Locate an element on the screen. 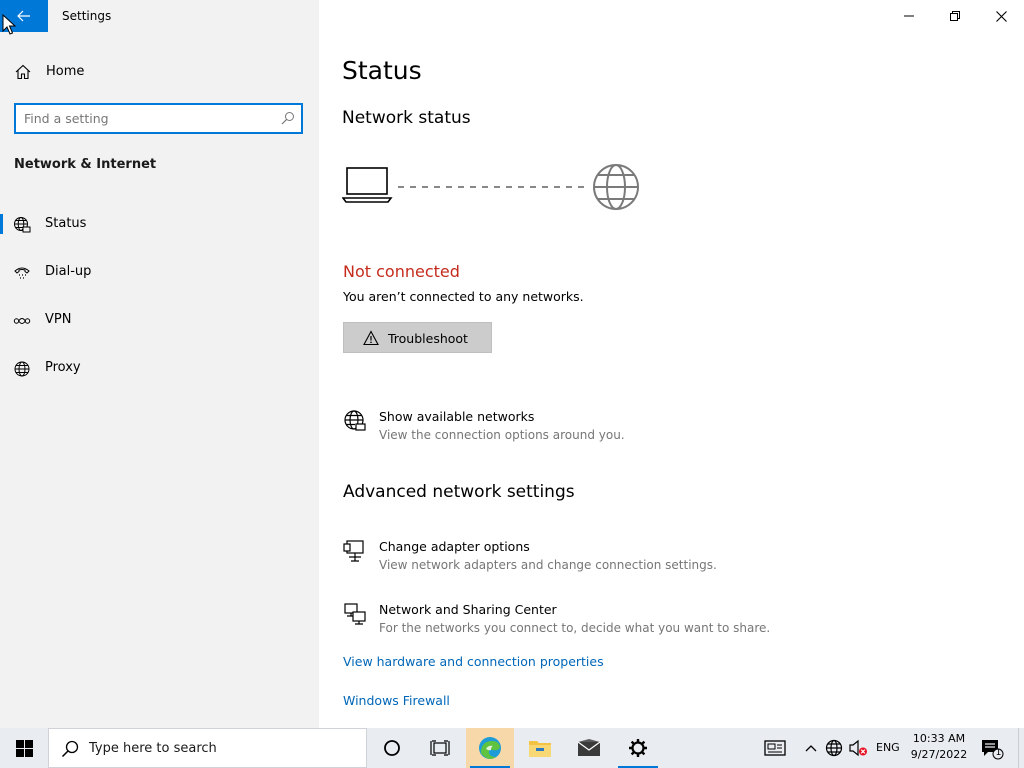 The width and height of the screenshot is (1024, 768). view-hardware-properties-link: View hardware and connection properties is located at coordinates (473, 661).